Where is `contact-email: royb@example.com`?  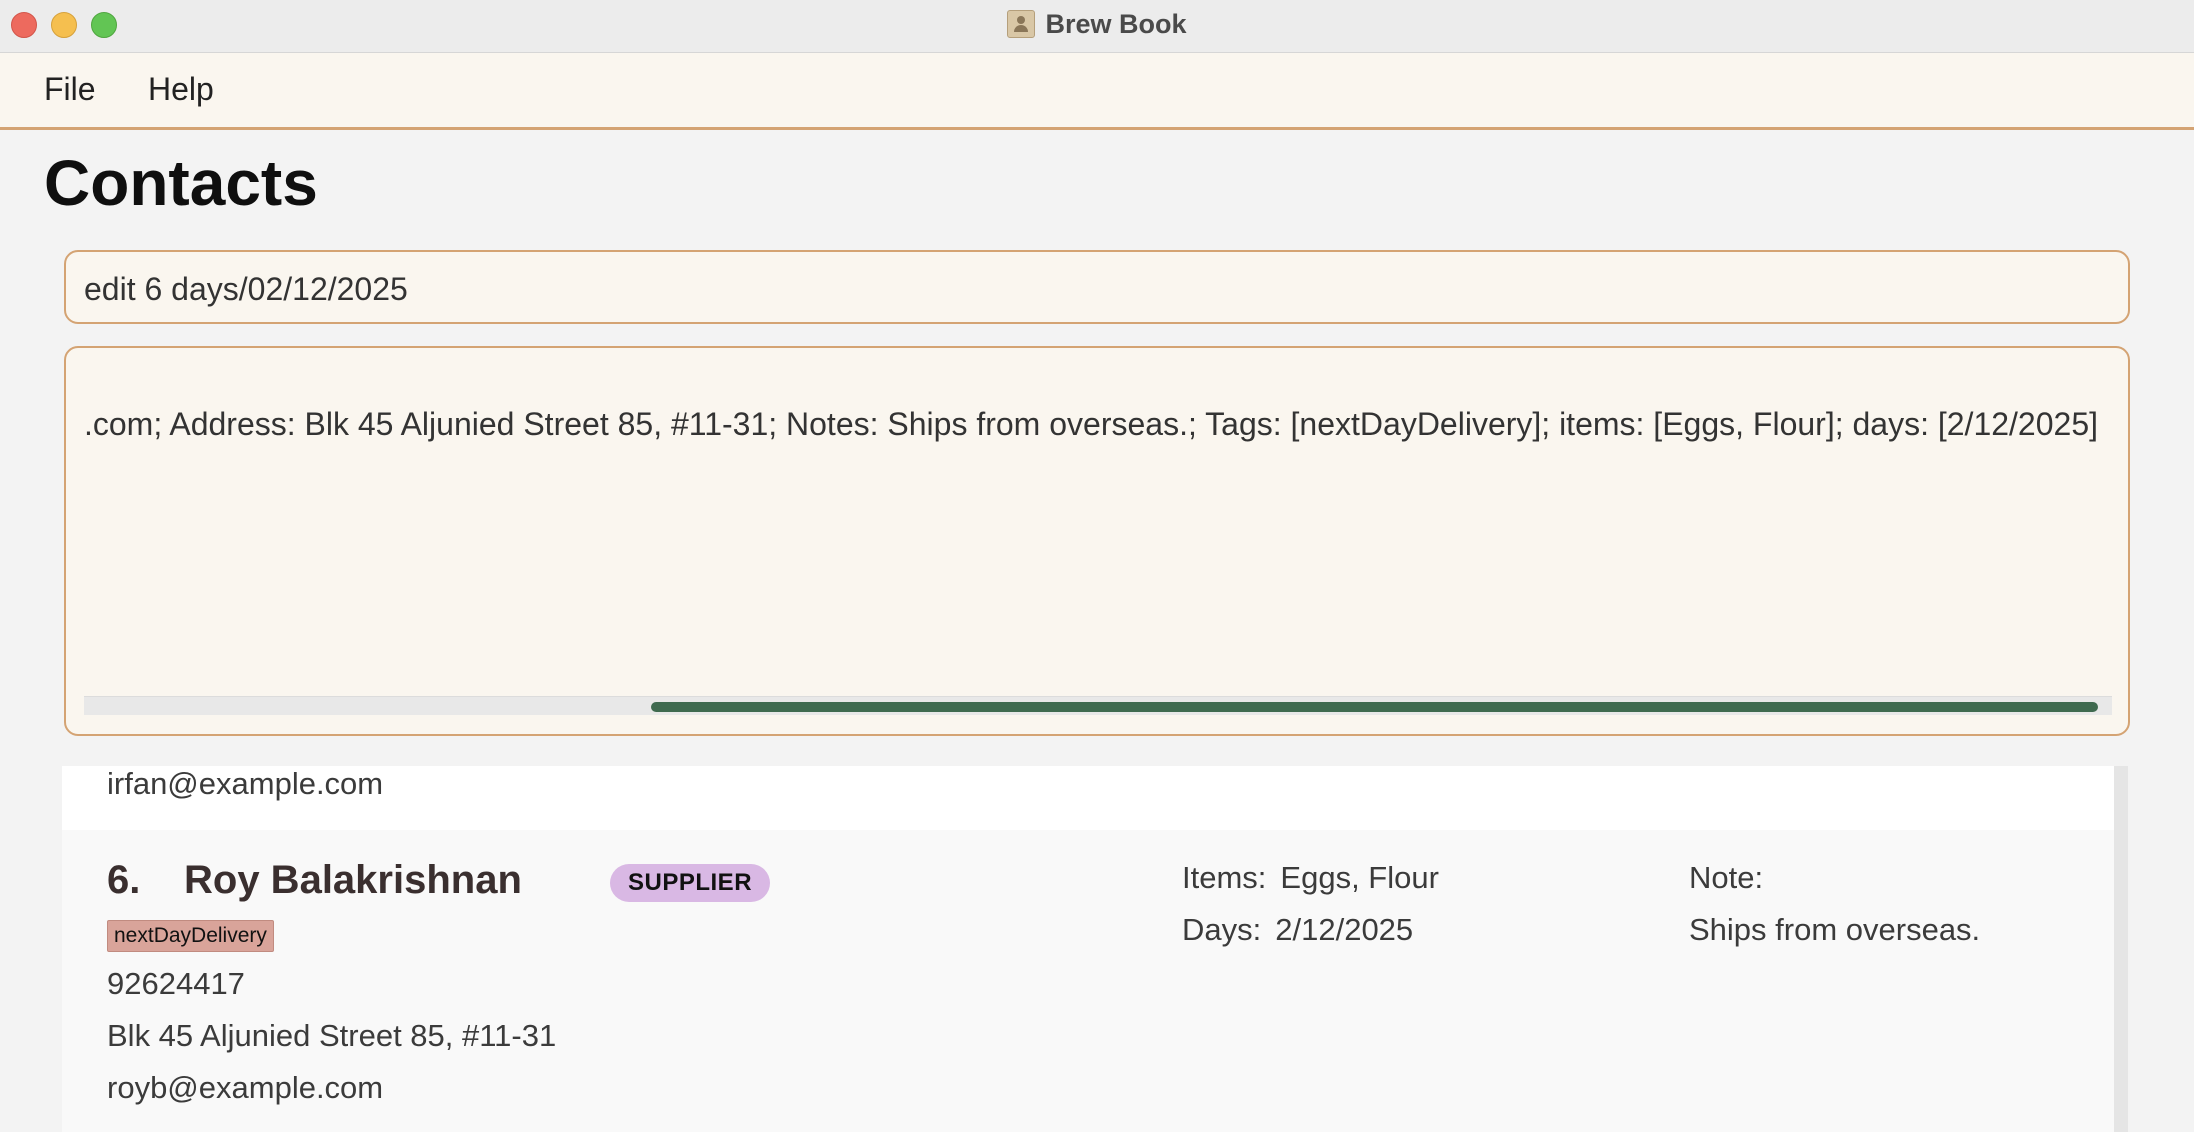 contact-email: royb@example.com is located at coordinates (245, 1087).